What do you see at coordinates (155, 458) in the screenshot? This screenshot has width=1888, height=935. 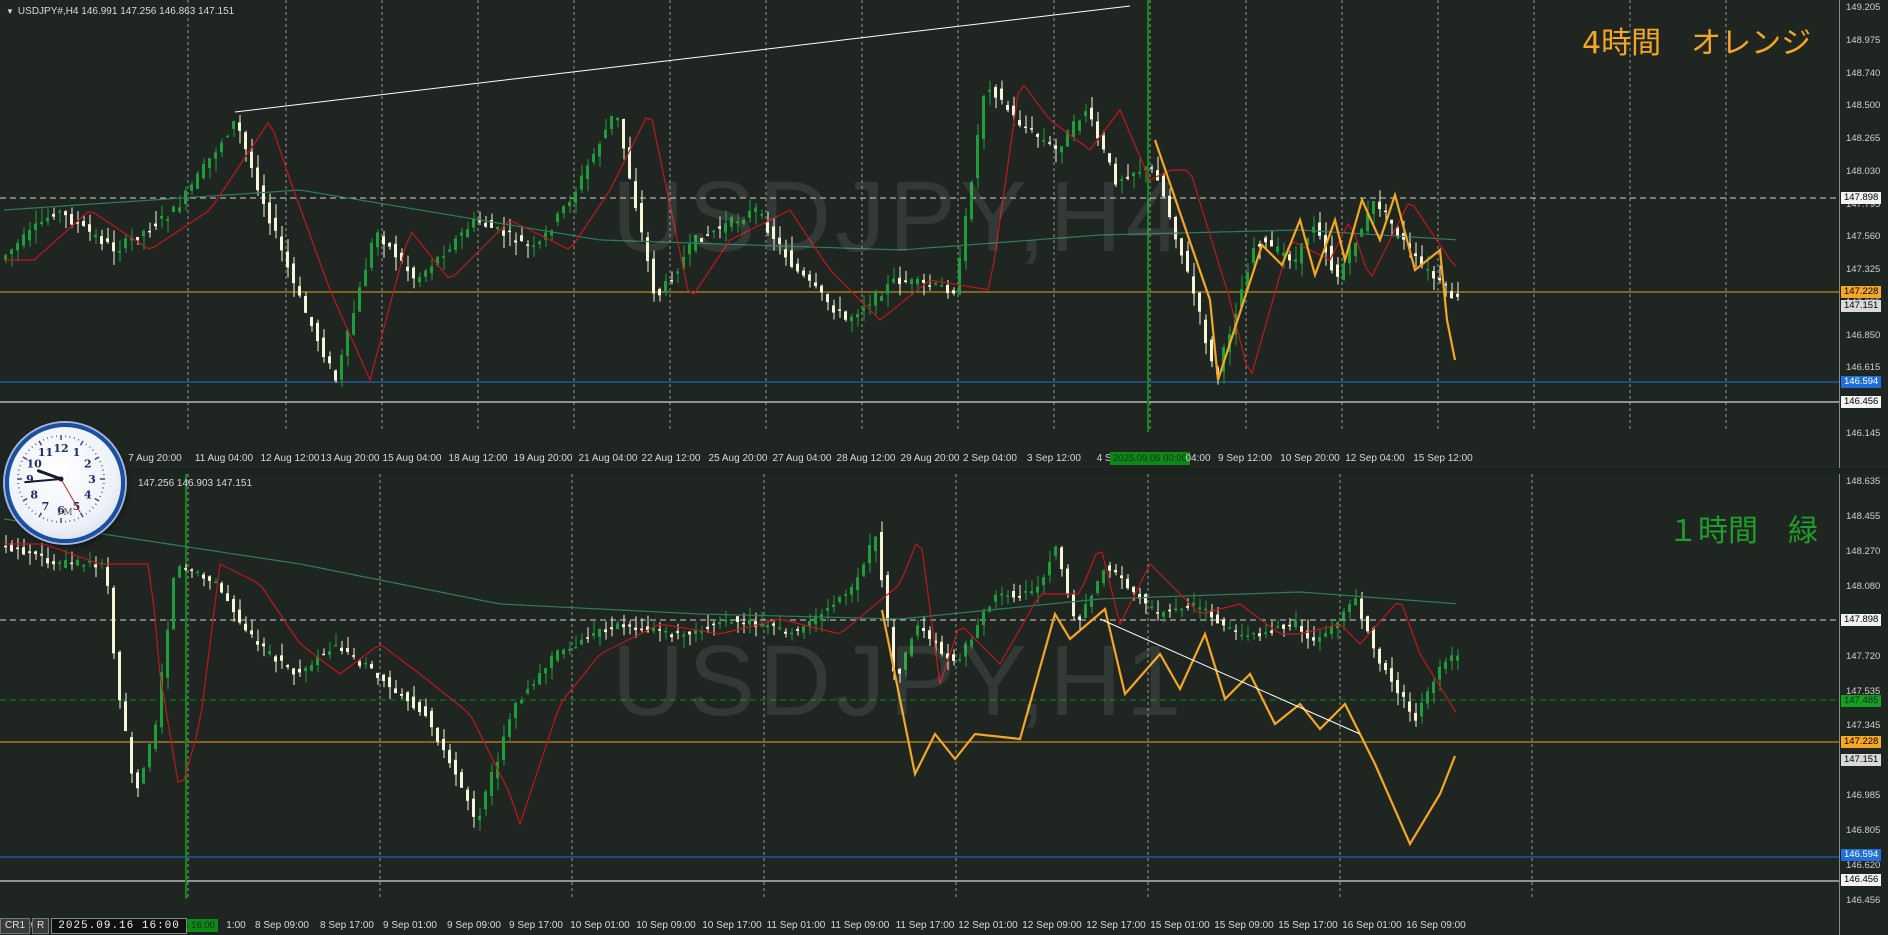 I see `time-tick-label: 7 Aug 20:00` at bounding box center [155, 458].